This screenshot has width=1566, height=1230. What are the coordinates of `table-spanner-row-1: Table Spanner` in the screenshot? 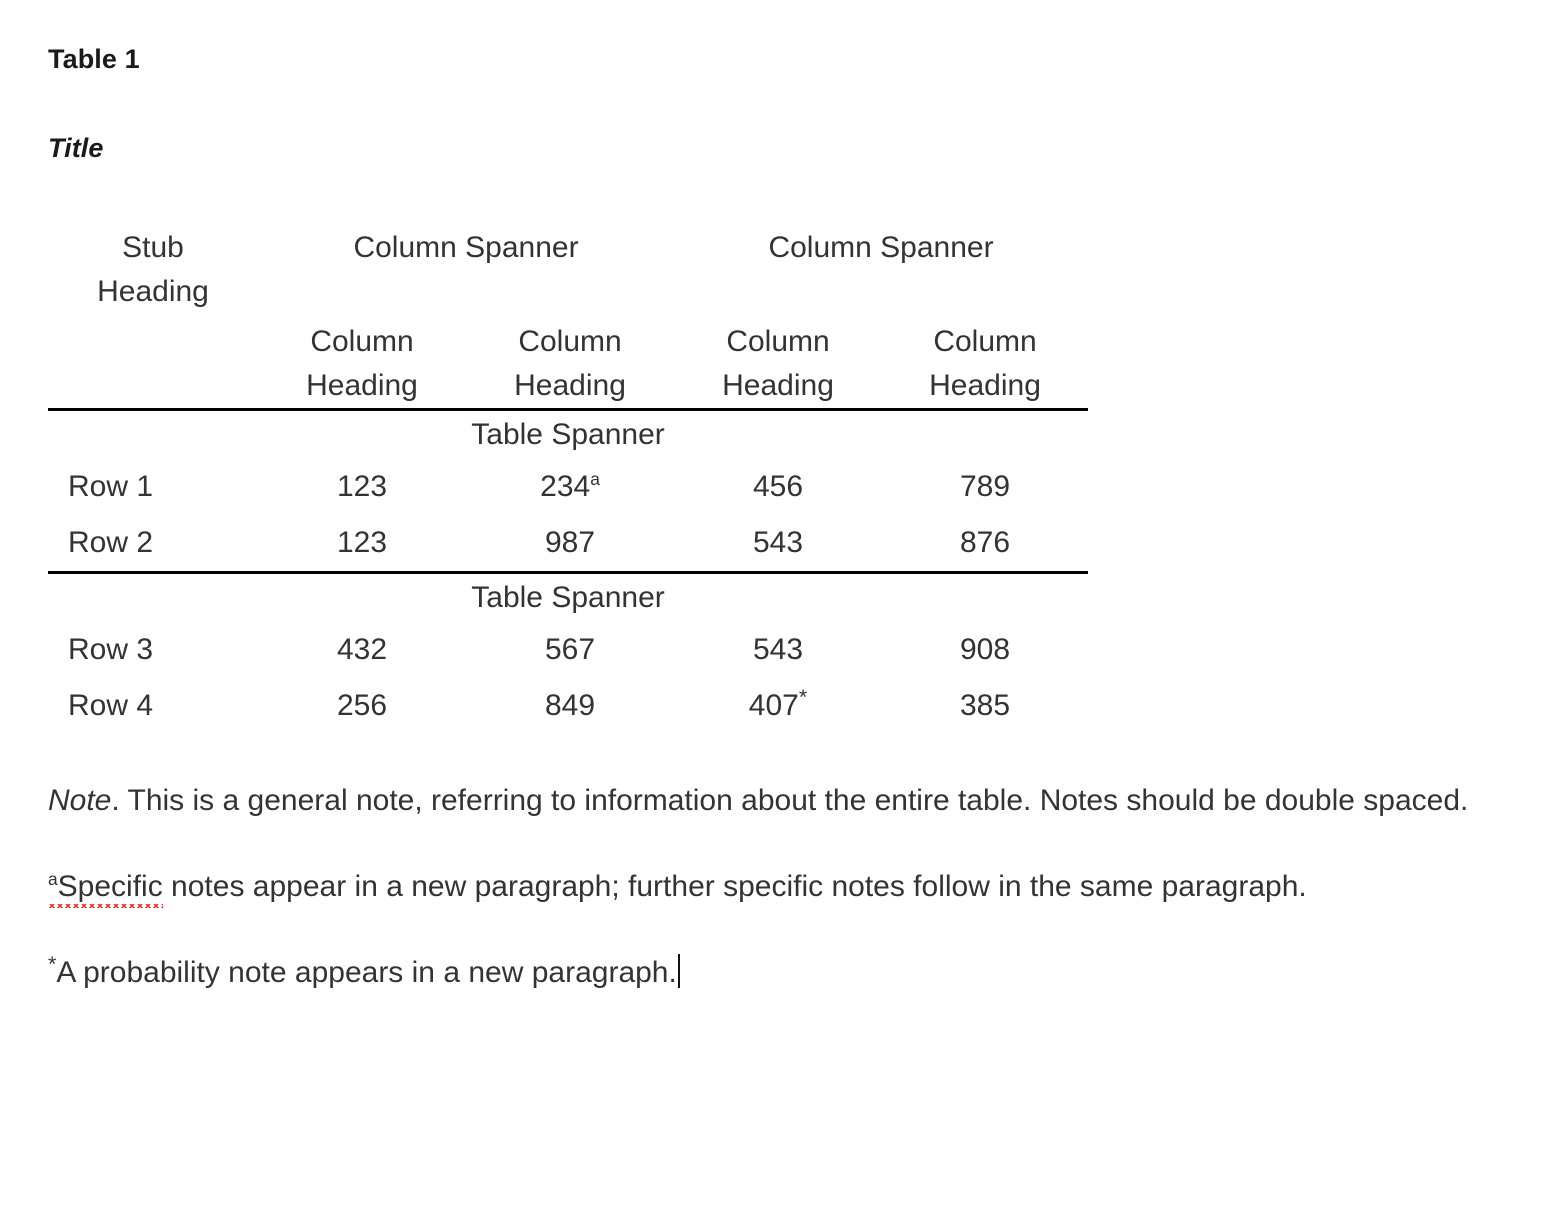 It's located at (568, 435).